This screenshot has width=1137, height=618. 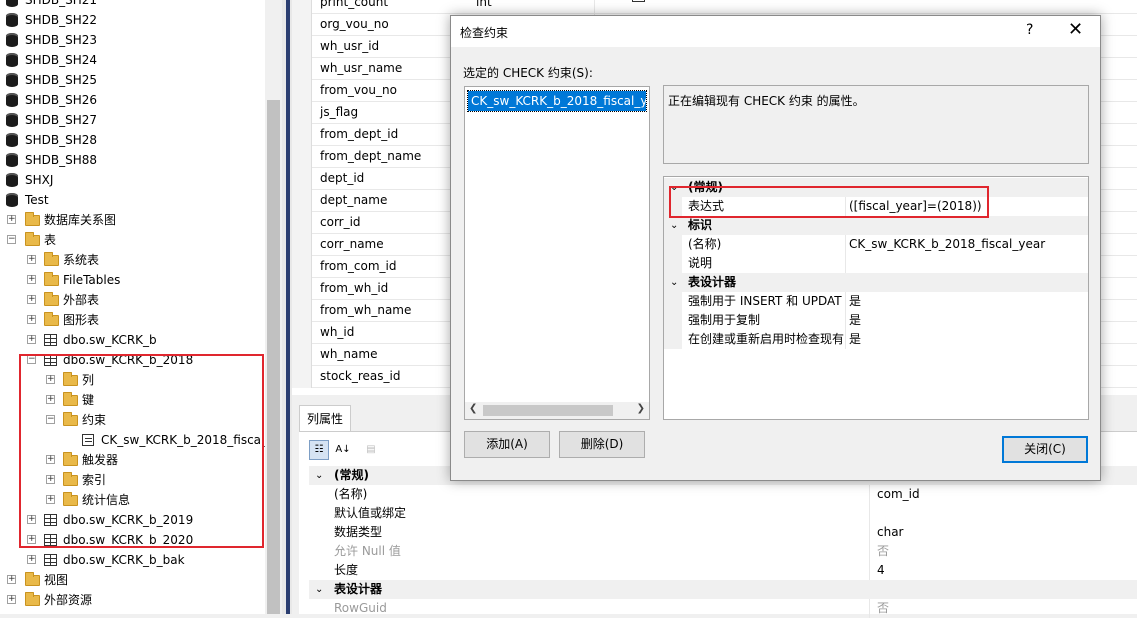 I want to click on property-row: 表达式 ([fiscal_year]=(2018)), so click(x=876, y=206).